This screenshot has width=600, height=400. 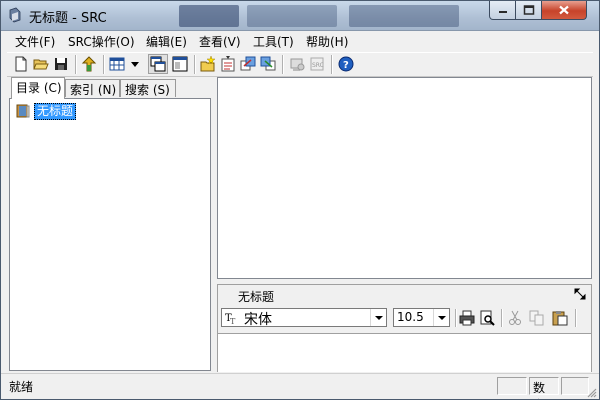 What do you see at coordinates (89, 64) in the screenshot?
I see `upload-arrow-icon` at bounding box center [89, 64].